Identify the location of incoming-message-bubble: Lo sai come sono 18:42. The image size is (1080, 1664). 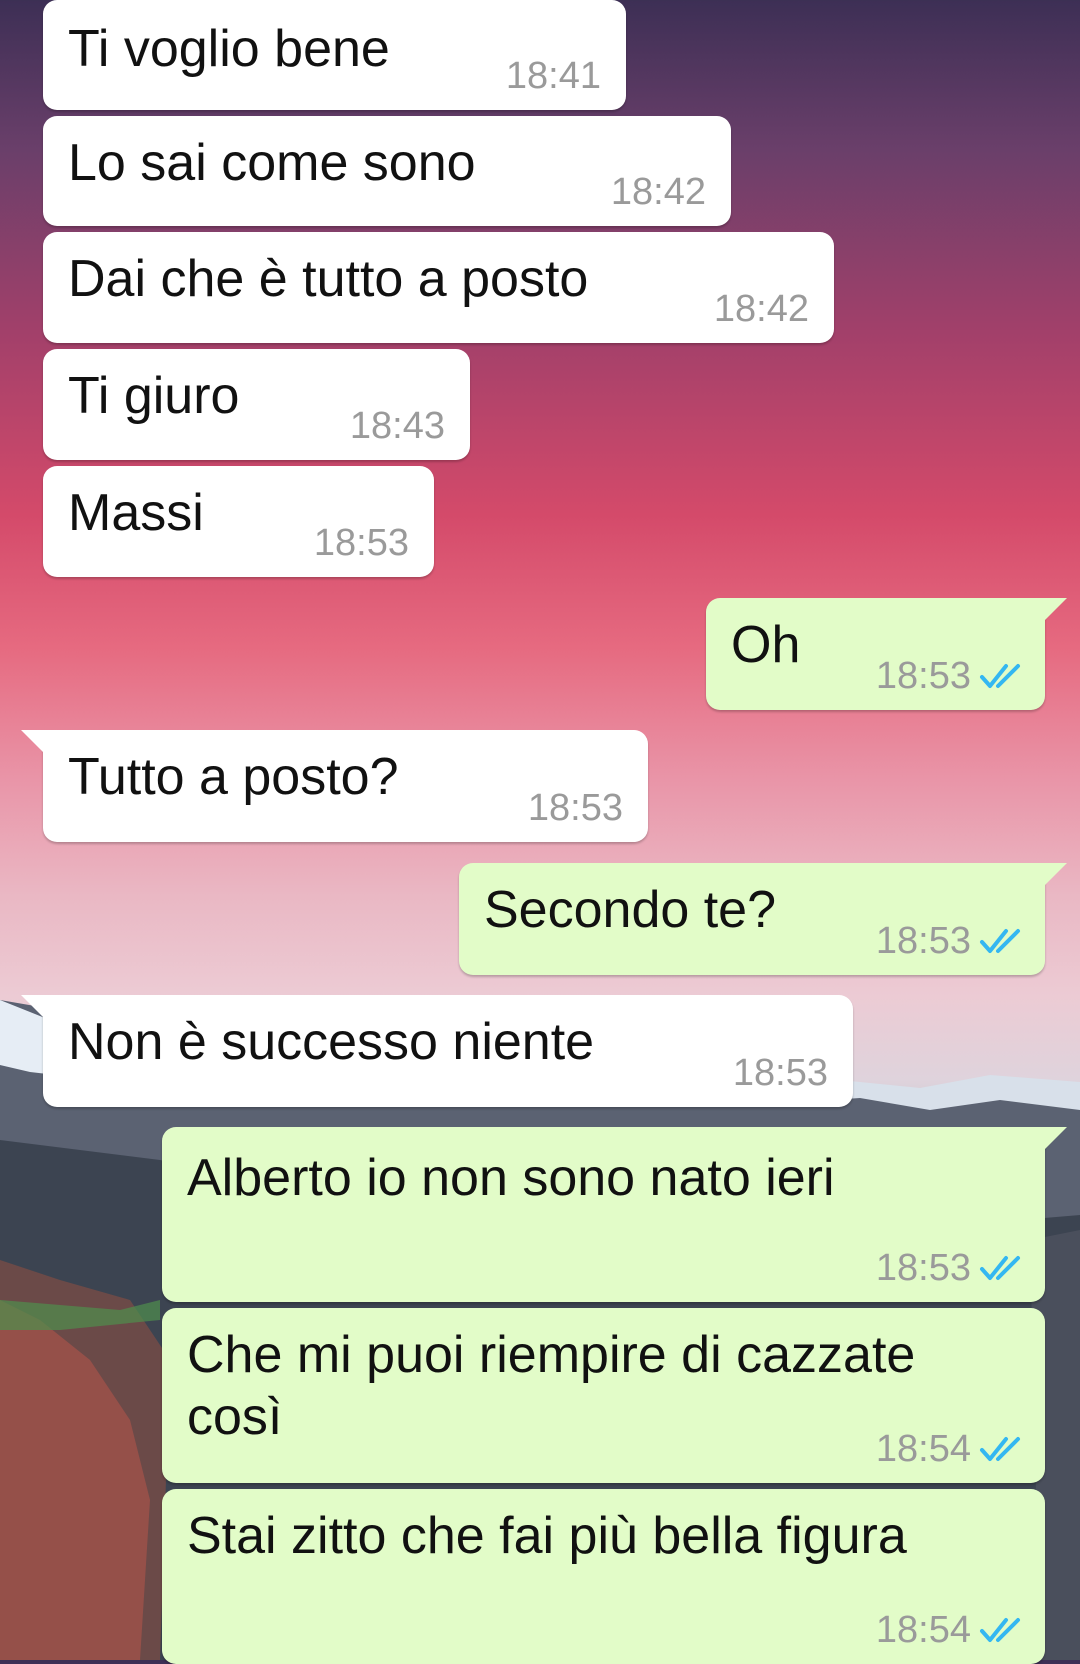
(387, 171).